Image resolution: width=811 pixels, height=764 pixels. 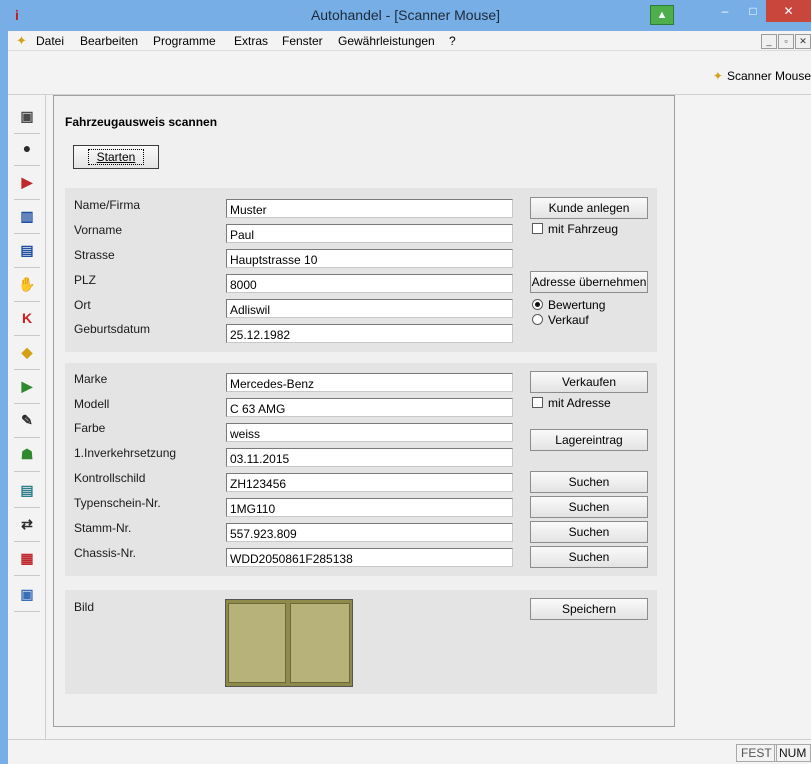 What do you see at coordinates (568, 320) in the screenshot?
I see `verkauf-label: Verkauf` at bounding box center [568, 320].